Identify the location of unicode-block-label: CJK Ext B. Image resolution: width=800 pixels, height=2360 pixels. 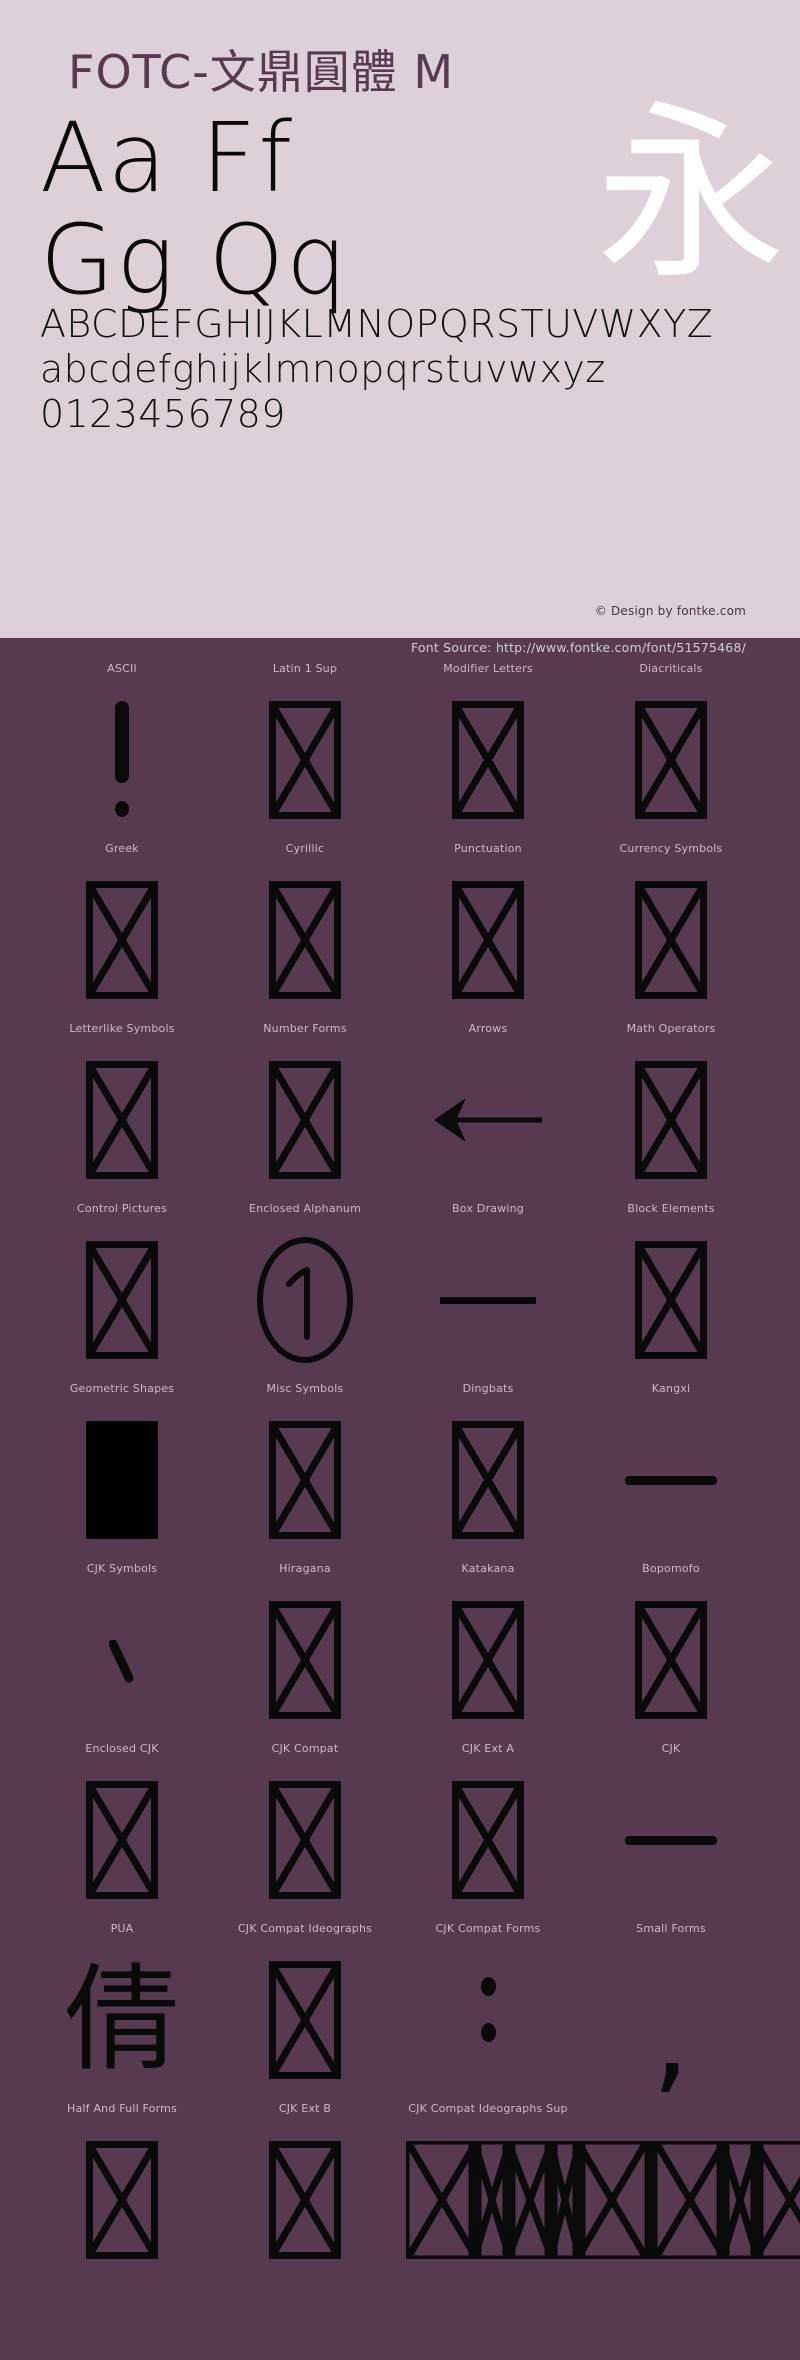
(305, 2108).